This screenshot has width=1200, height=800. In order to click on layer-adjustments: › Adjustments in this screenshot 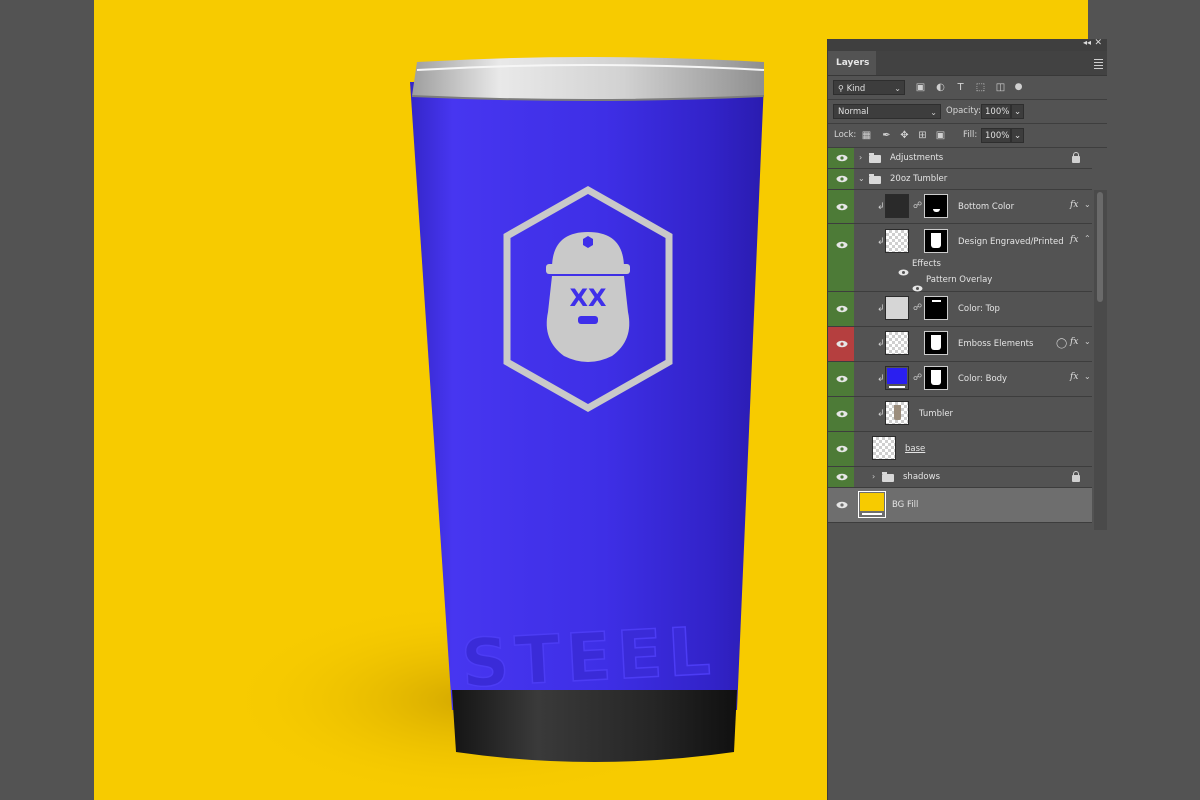, I will do `click(960, 158)`.